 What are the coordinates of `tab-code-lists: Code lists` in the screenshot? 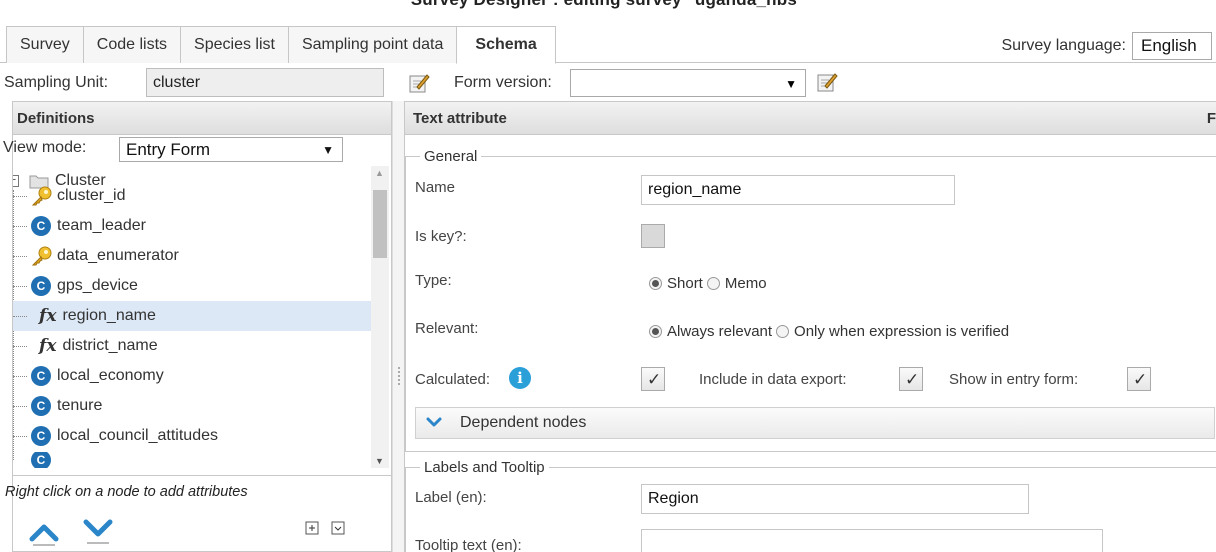 It's located at (132, 44).